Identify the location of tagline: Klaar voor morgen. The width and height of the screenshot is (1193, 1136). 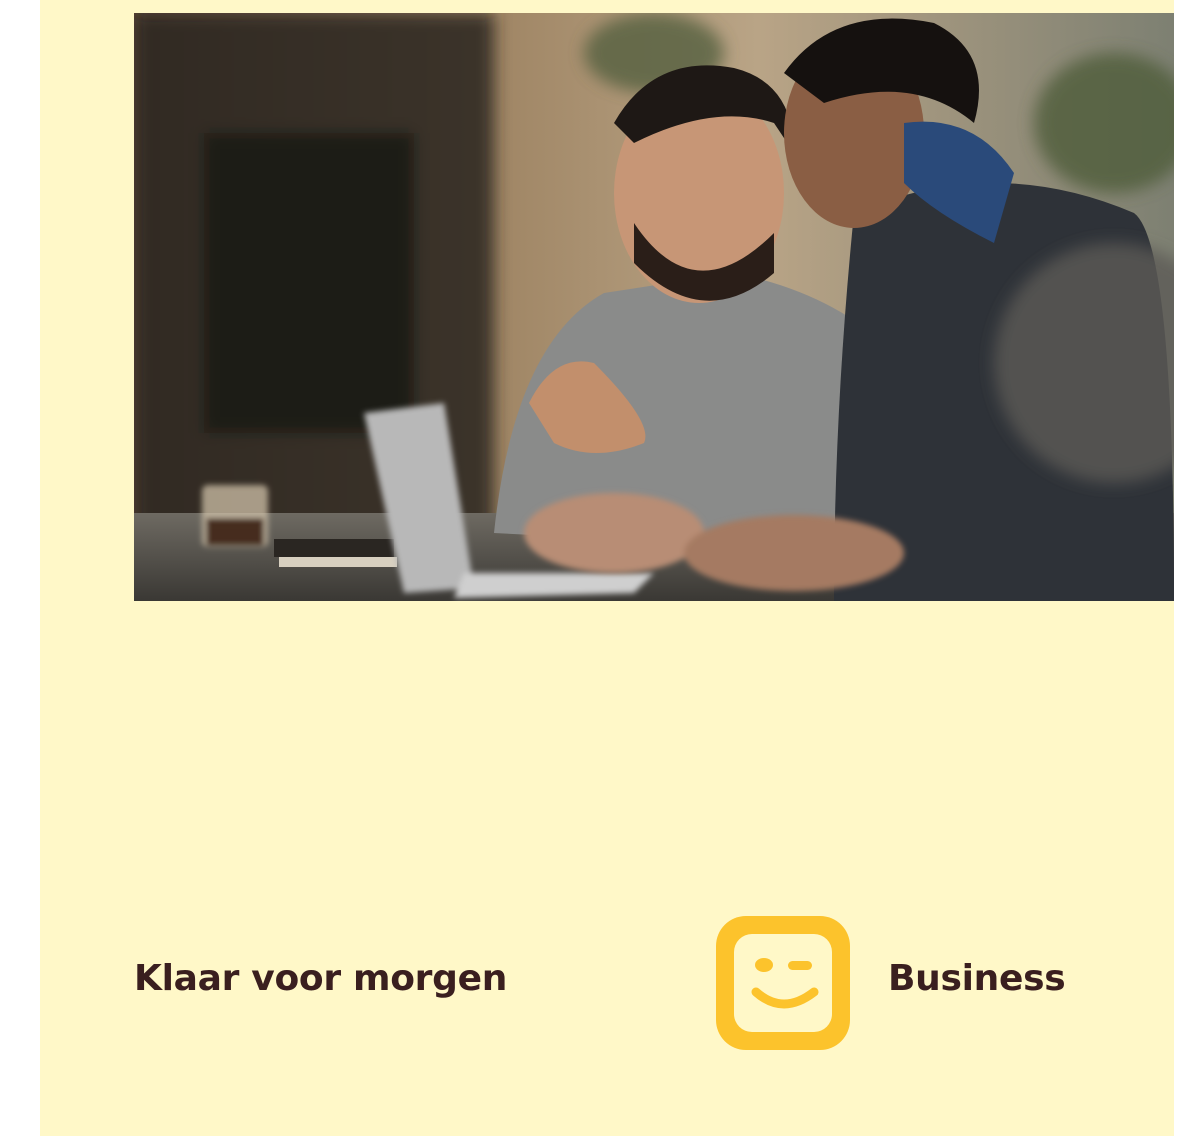
(321, 978).